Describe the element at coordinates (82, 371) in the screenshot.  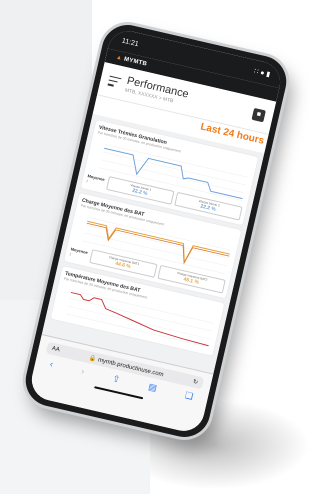
I see `forward-icon: ›` at that location.